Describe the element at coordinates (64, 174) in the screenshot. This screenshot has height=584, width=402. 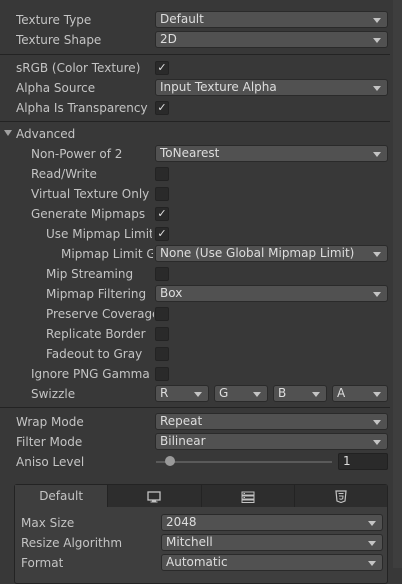
I see `read-write-label: Read/Write` at that location.